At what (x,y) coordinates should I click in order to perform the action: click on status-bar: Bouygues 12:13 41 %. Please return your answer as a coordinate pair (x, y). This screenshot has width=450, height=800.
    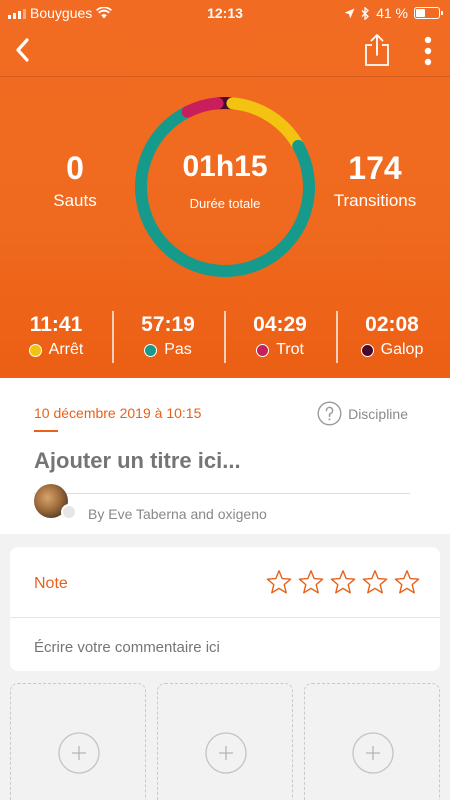
    Looking at the image, I should click on (225, 13).